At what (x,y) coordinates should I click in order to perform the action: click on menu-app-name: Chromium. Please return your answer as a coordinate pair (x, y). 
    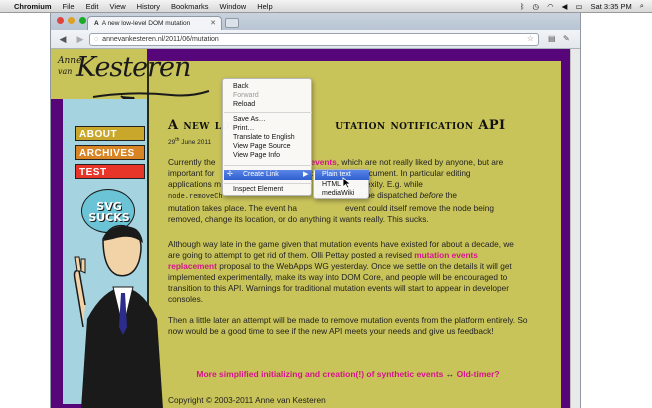
    Looking at the image, I should click on (33, 6).